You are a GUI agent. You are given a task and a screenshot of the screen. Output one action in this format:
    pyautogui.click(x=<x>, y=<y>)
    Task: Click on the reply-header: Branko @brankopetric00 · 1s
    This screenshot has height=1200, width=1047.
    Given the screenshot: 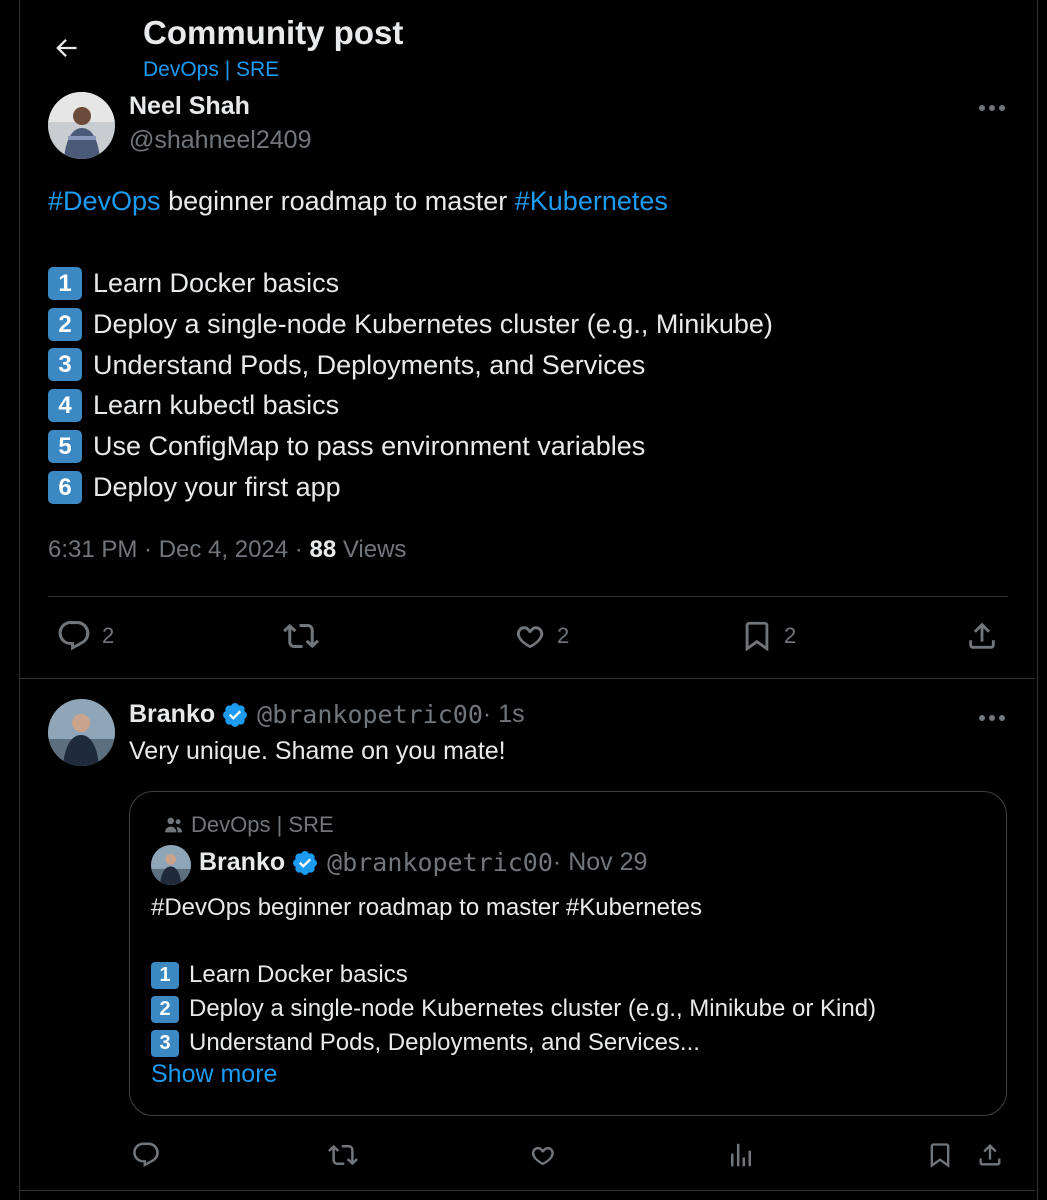 What is the action you would take?
    pyautogui.click(x=327, y=714)
    